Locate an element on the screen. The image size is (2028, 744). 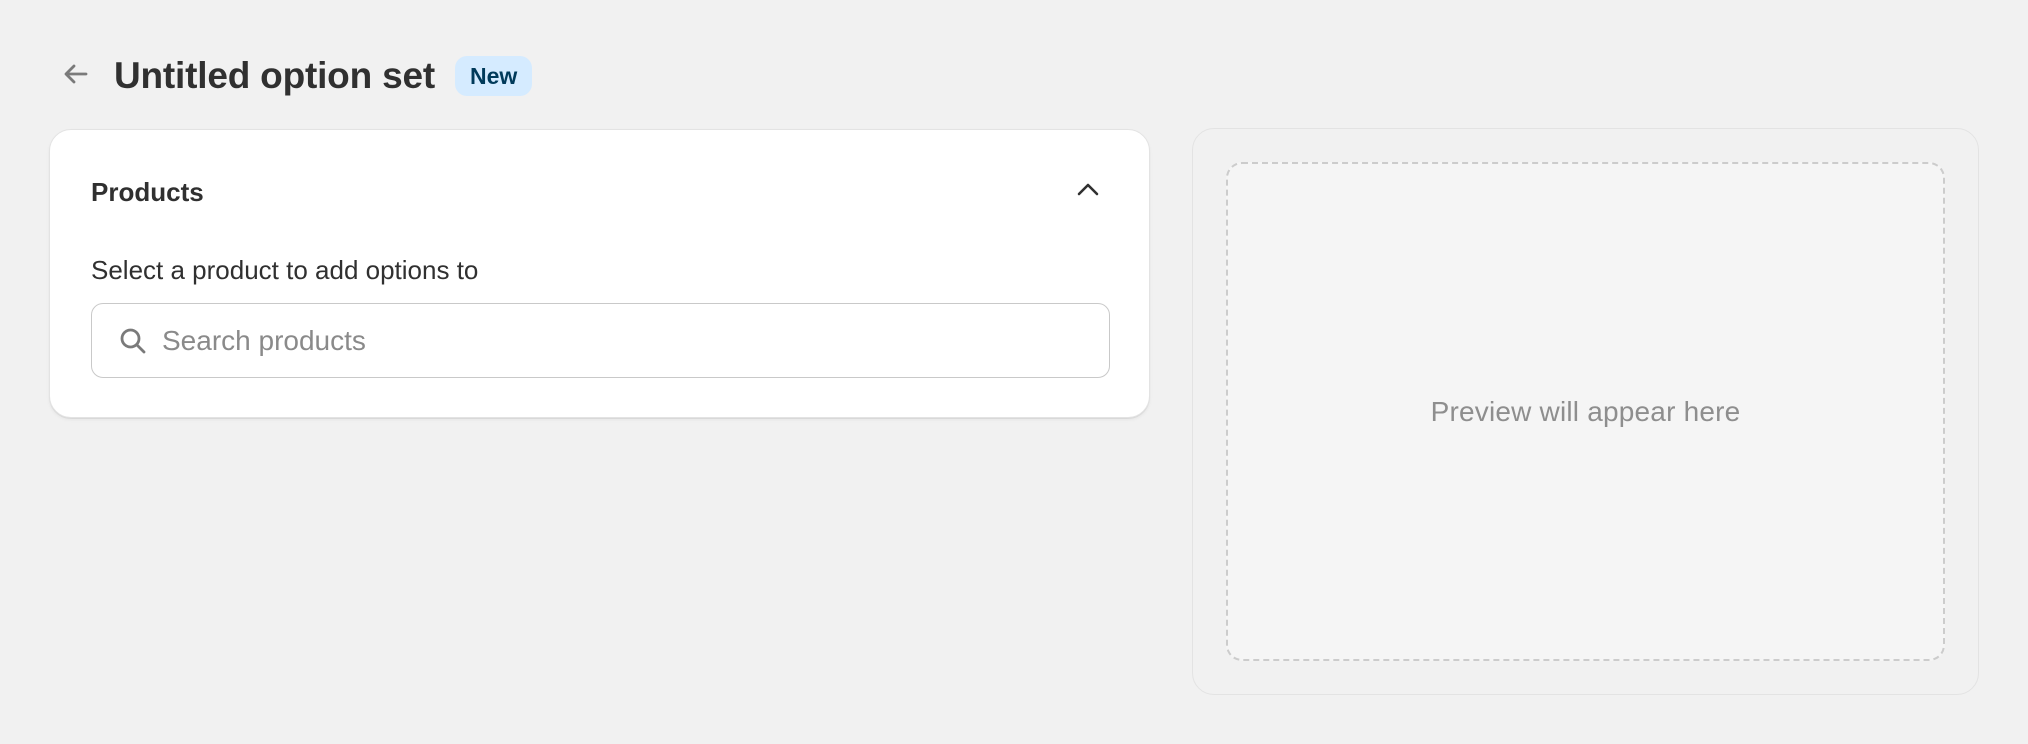
search-input is located at coordinates (635, 340).